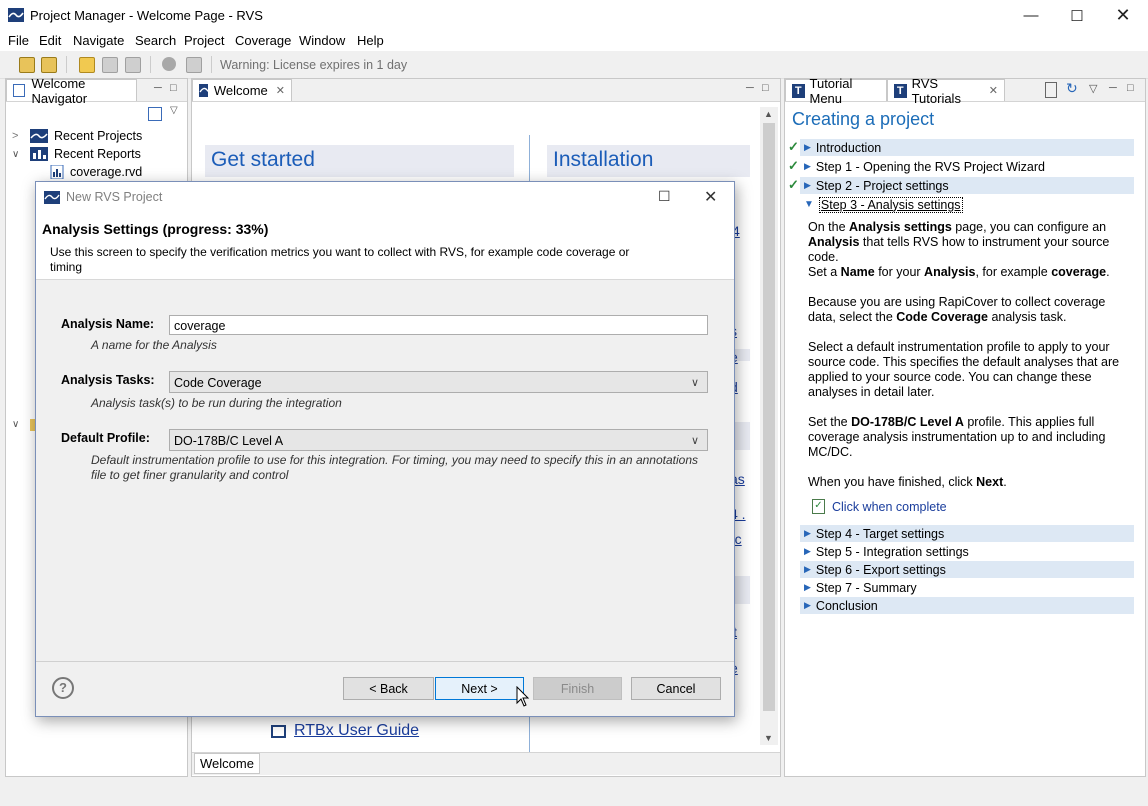 The image size is (1148, 806). What do you see at coordinates (388, 688) in the screenshot?
I see `back-button: < Back` at bounding box center [388, 688].